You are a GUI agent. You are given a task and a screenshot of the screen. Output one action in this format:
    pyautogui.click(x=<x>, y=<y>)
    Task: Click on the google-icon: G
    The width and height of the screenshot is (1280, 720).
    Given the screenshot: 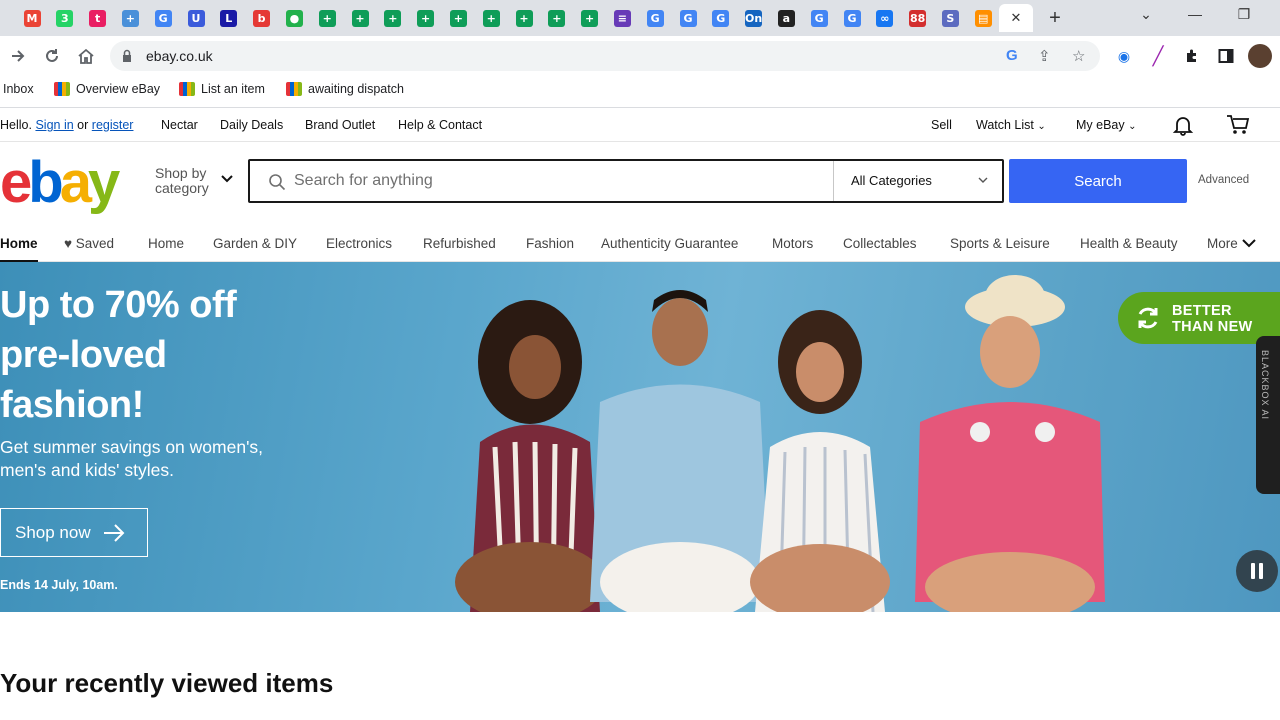 What is the action you would take?
    pyautogui.click(x=819, y=18)
    